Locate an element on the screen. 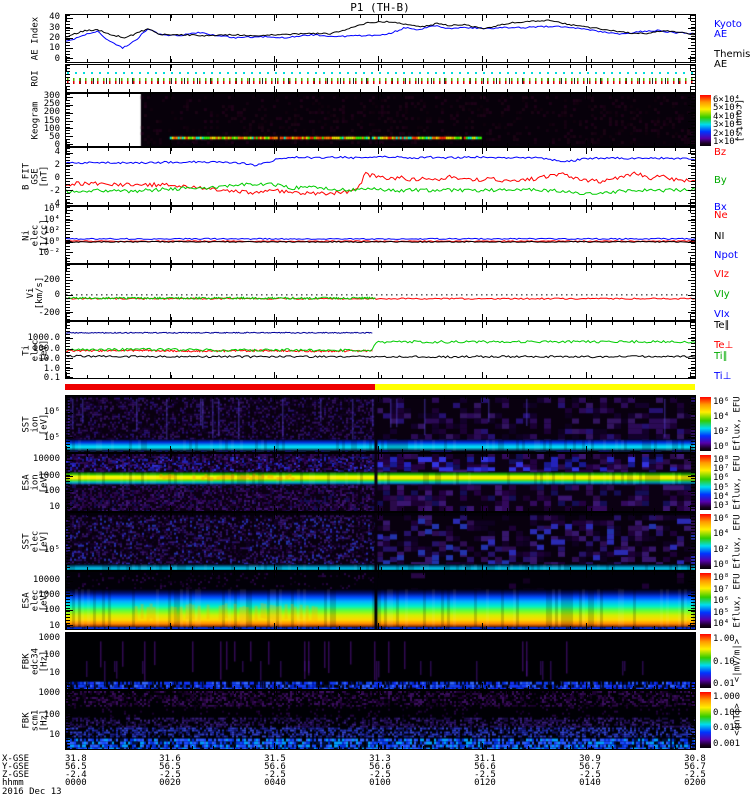 The height and width of the screenshot is (800, 750). spectrogram-sst-ion is located at coordinates (380, 424).